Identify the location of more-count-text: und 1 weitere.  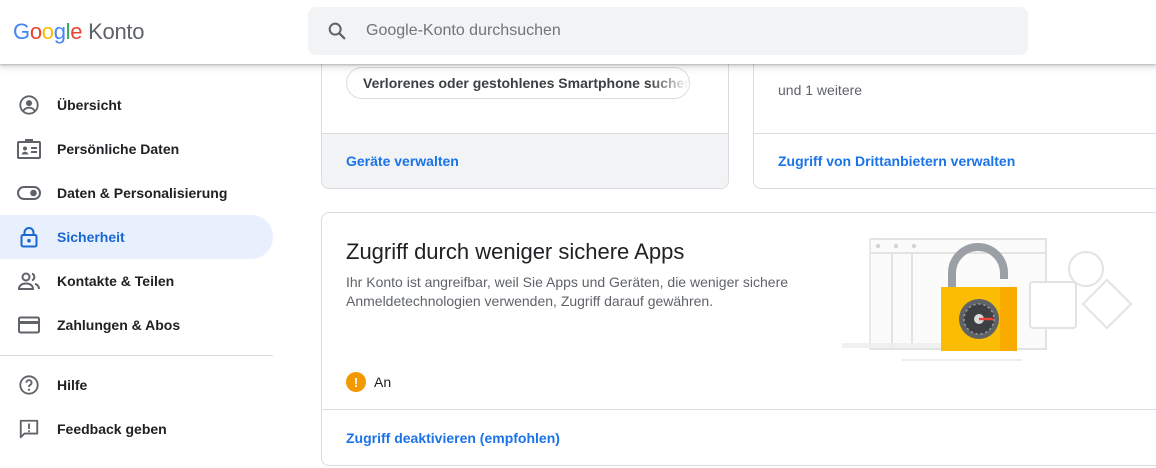
(820, 90).